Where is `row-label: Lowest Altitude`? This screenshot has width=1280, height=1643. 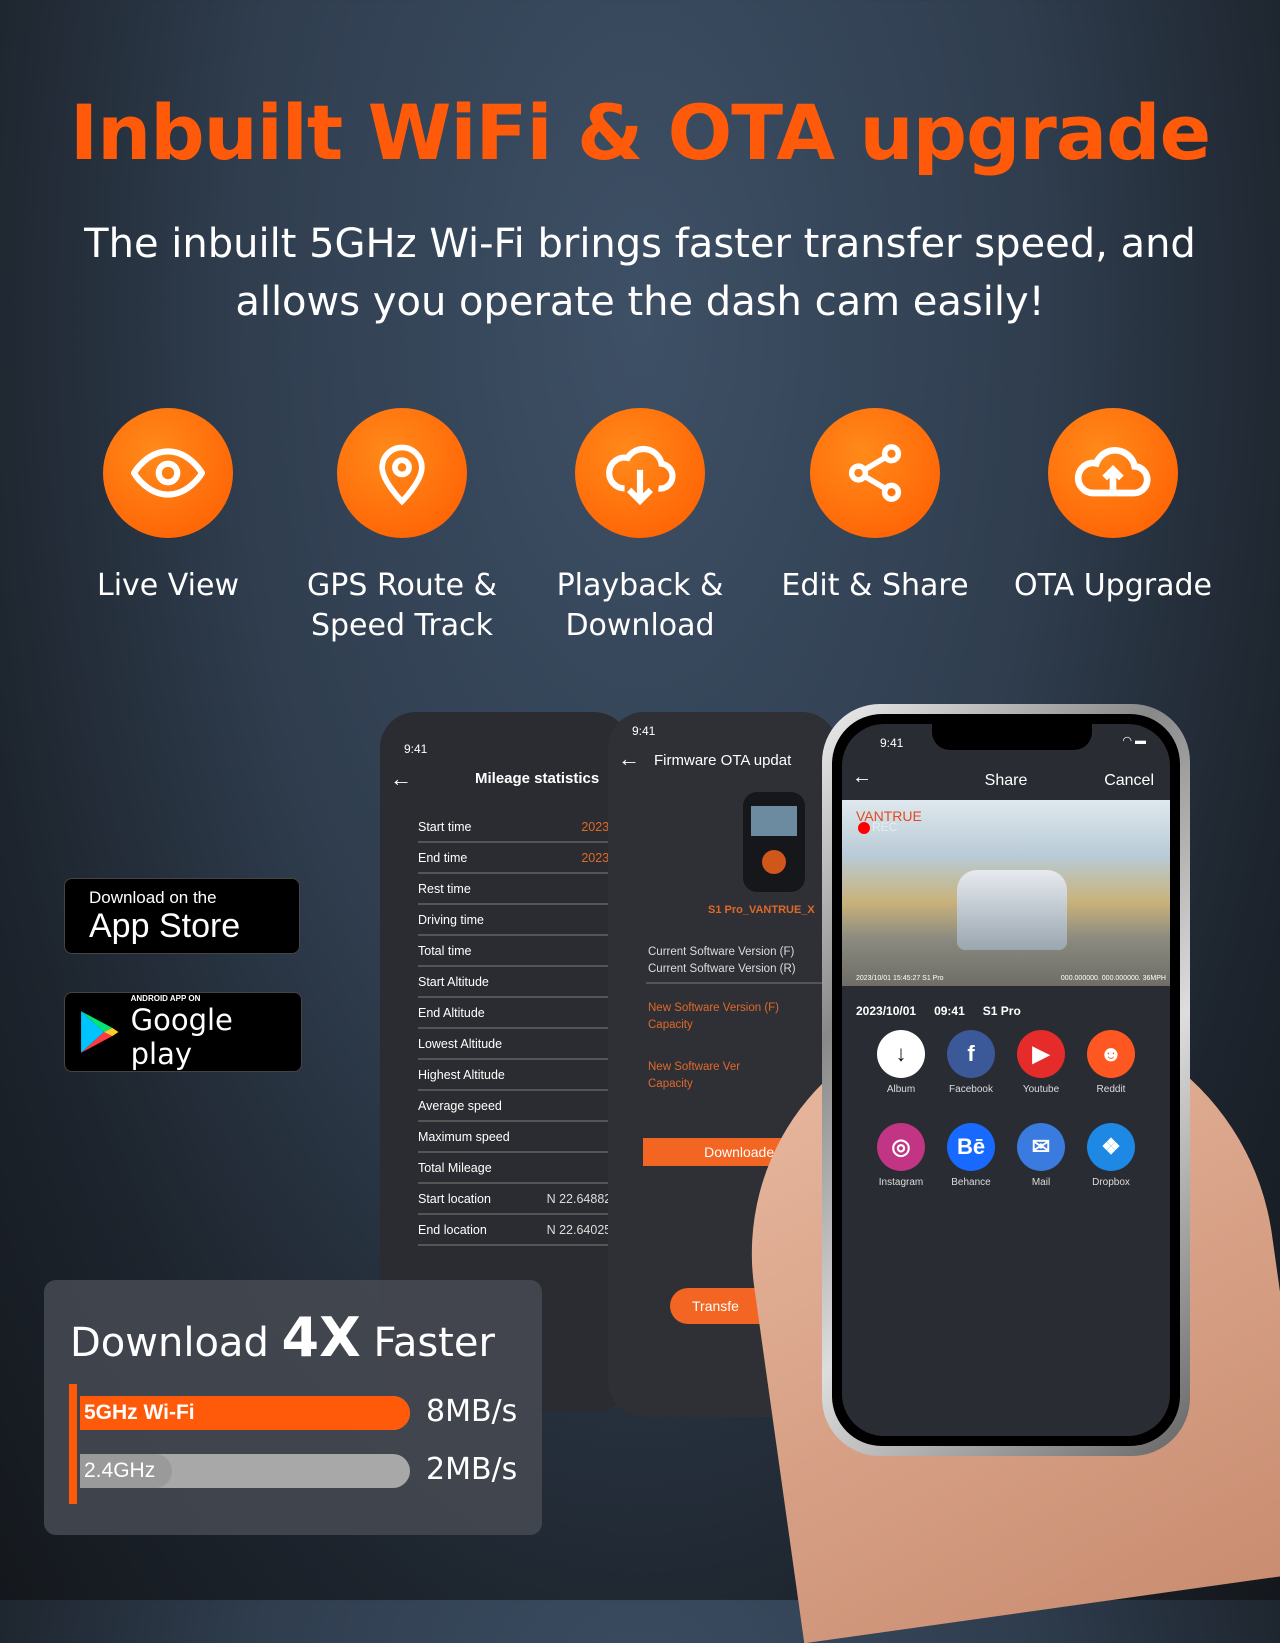 row-label: Lowest Altitude is located at coordinates (460, 1043).